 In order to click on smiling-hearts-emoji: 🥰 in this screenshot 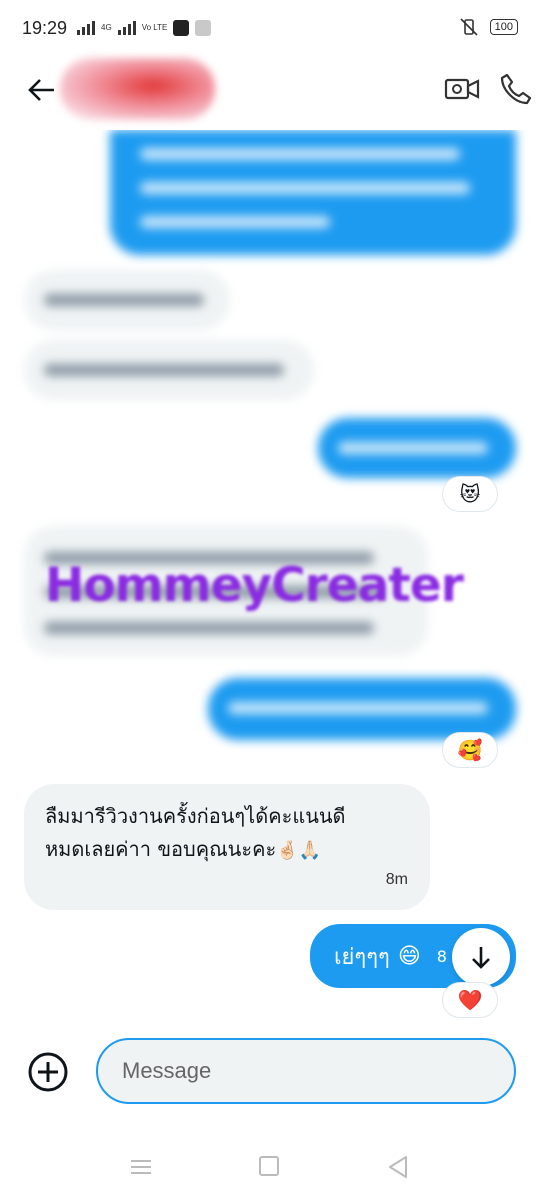, I will do `click(470, 750)`.